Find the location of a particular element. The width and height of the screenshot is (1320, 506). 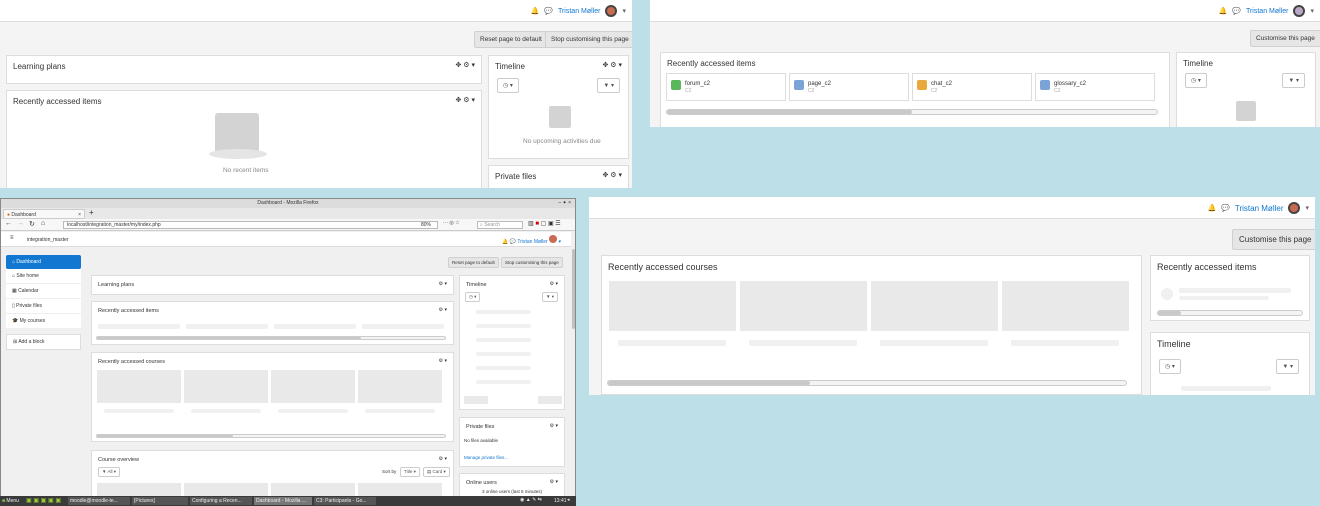

nav-item-dashboard: ⌂ Dashboard is located at coordinates (43, 262).